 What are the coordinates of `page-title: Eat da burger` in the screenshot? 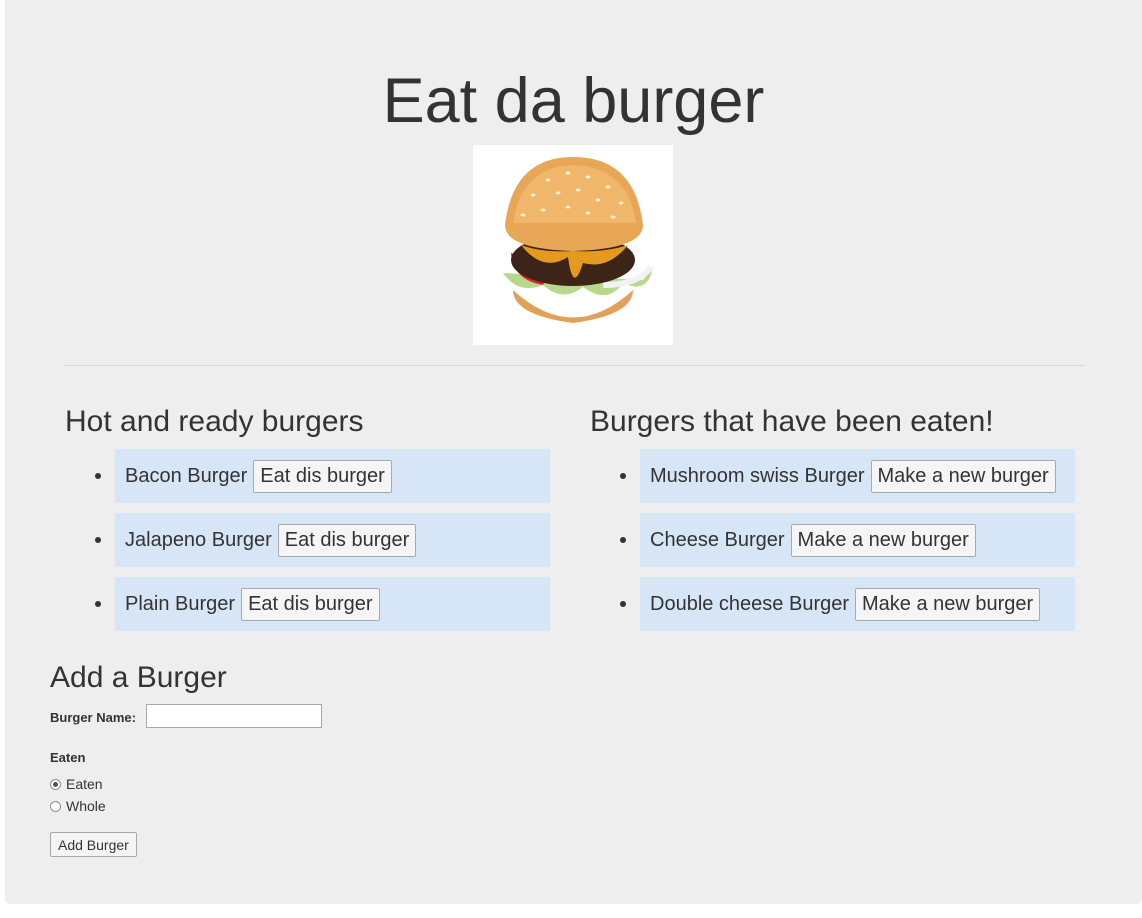 It's located at (573, 101).